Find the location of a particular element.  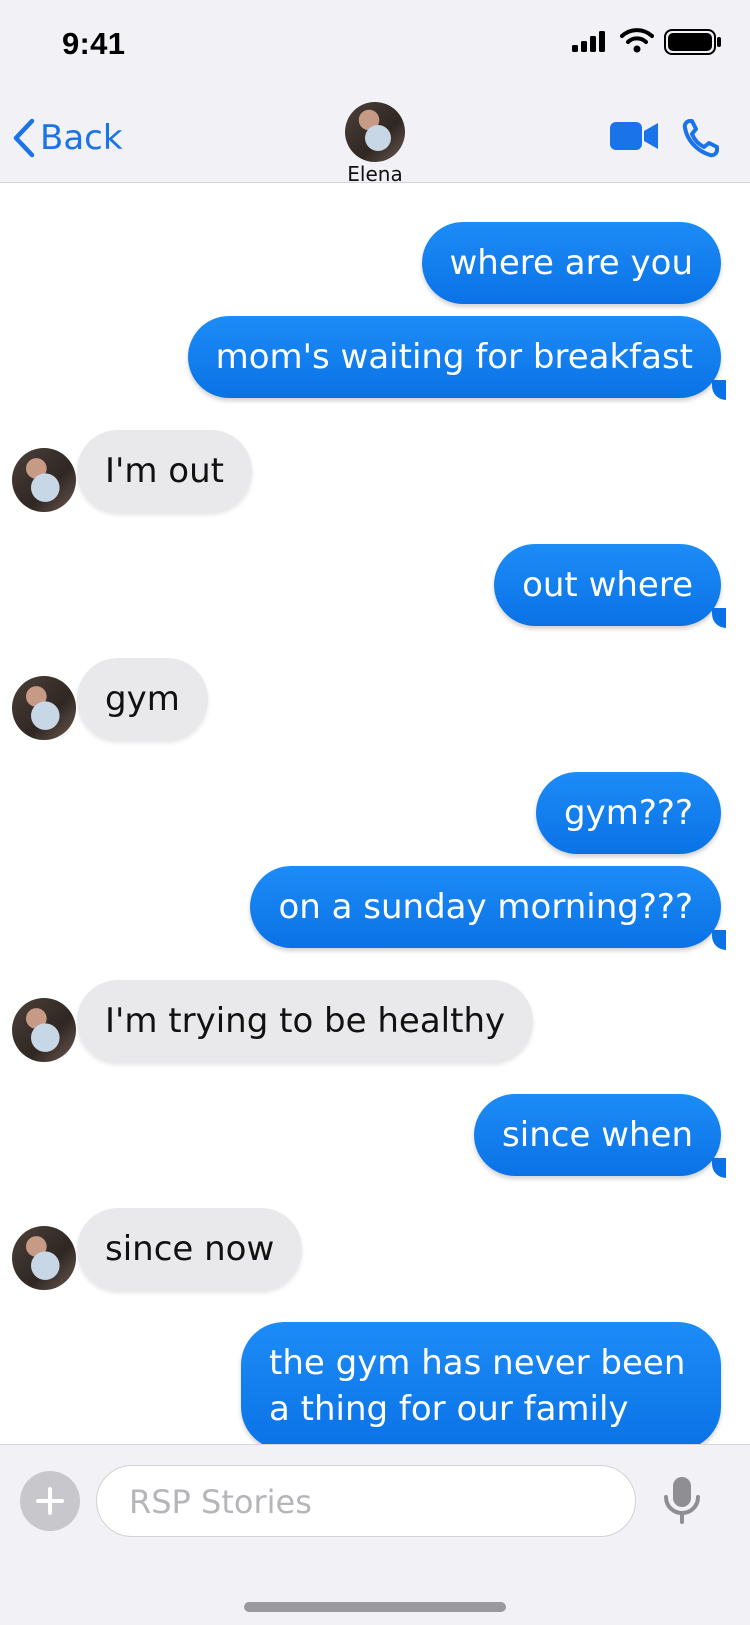

home-indicator is located at coordinates (375, 1607).